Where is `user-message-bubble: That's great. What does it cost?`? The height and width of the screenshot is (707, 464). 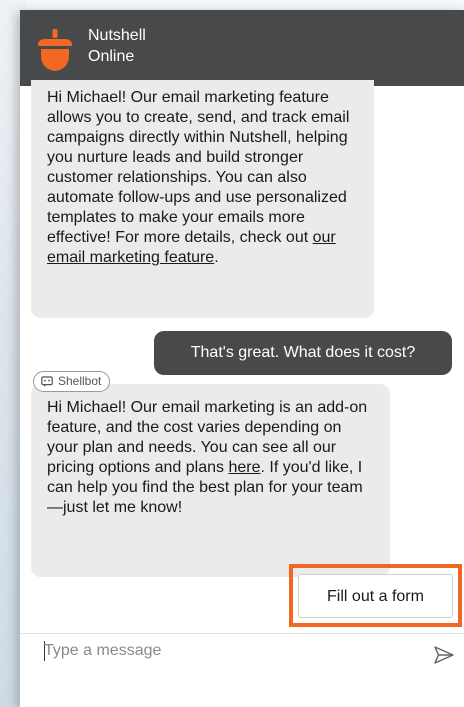 user-message-bubble: That's great. What does it cost? is located at coordinates (303, 353).